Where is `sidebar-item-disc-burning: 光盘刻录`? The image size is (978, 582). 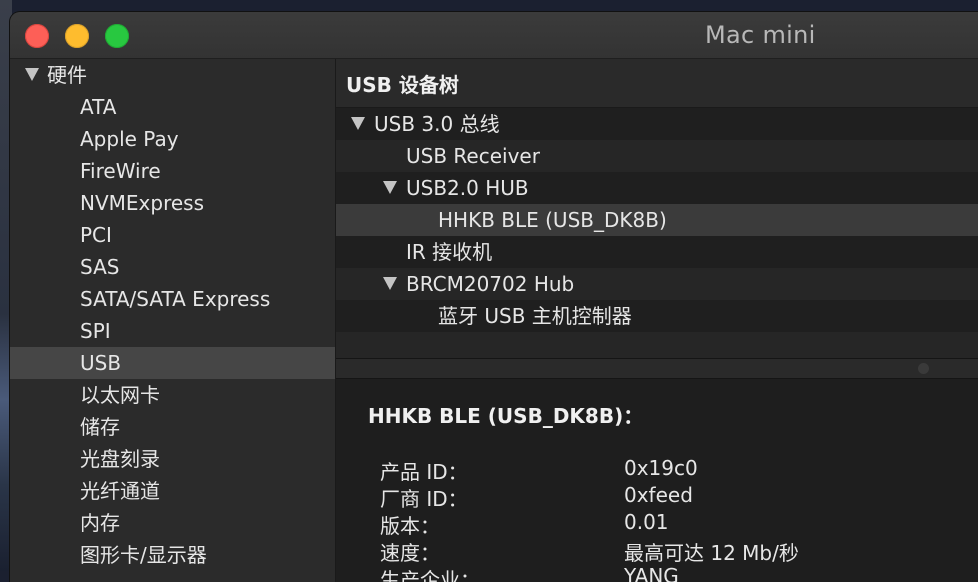
sidebar-item-disc-burning: 光盘刻录 is located at coordinates (172, 459).